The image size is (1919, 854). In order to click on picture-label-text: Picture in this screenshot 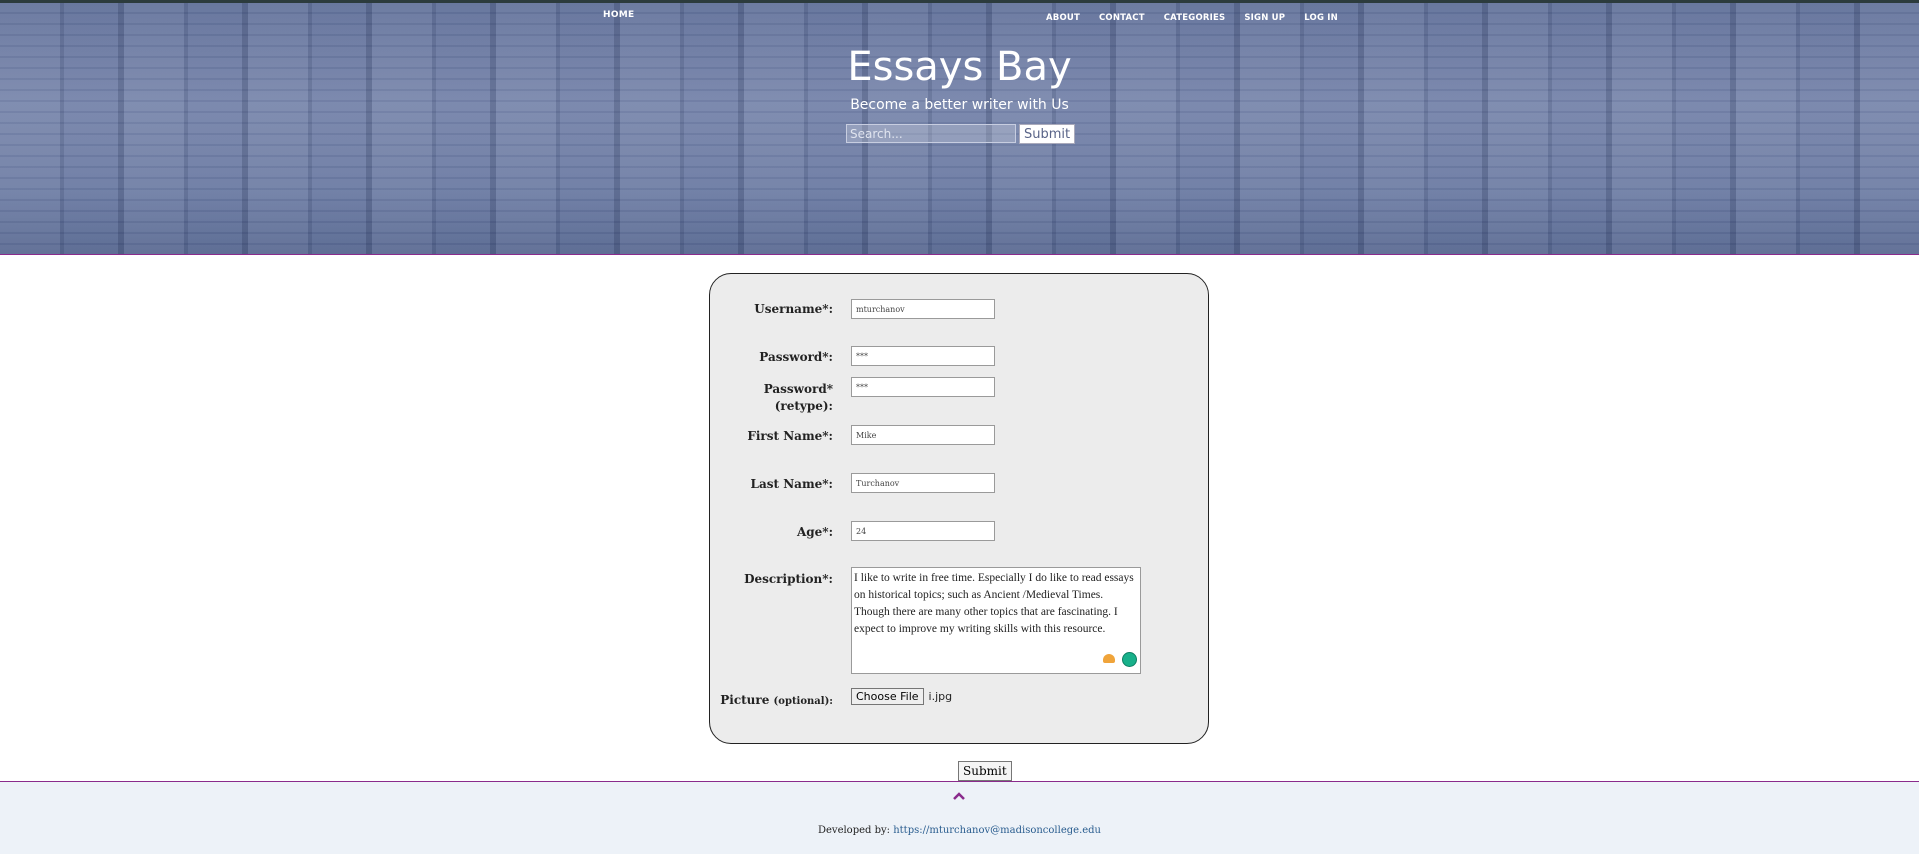, I will do `click(745, 700)`.